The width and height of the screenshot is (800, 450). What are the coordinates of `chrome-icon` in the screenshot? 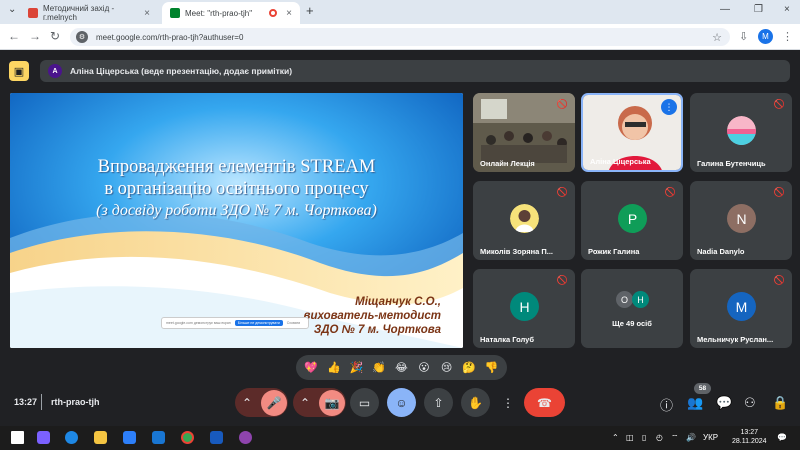 It's located at (187, 437).